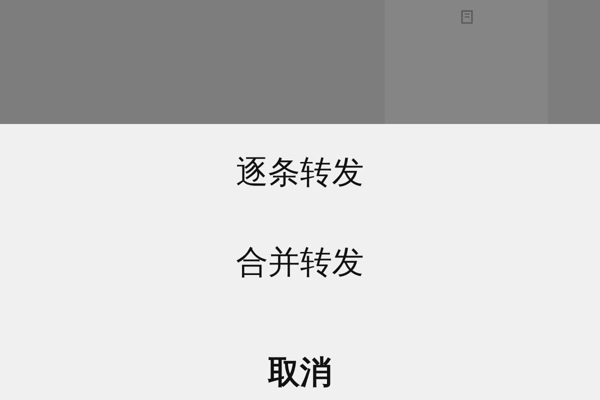 This screenshot has width=600, height=400. What do you see at coordinates (300, 172) in the screenshot?
I see `menu-option: 逐条转发` at bounding box center [300, 172].